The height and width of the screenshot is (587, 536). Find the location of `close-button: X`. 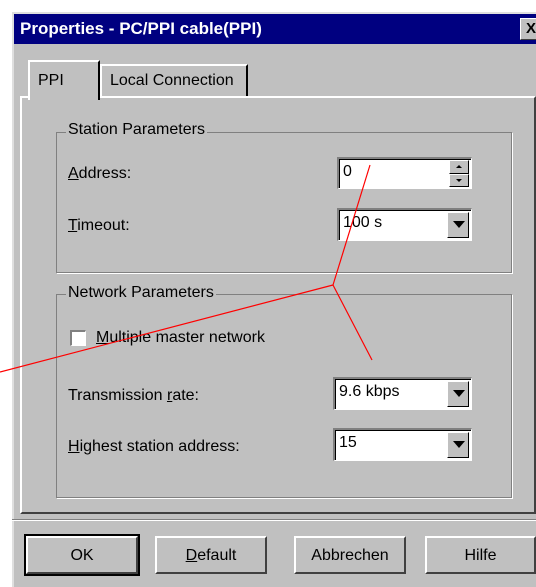

close-button: X is located at coordinates (528, 29).